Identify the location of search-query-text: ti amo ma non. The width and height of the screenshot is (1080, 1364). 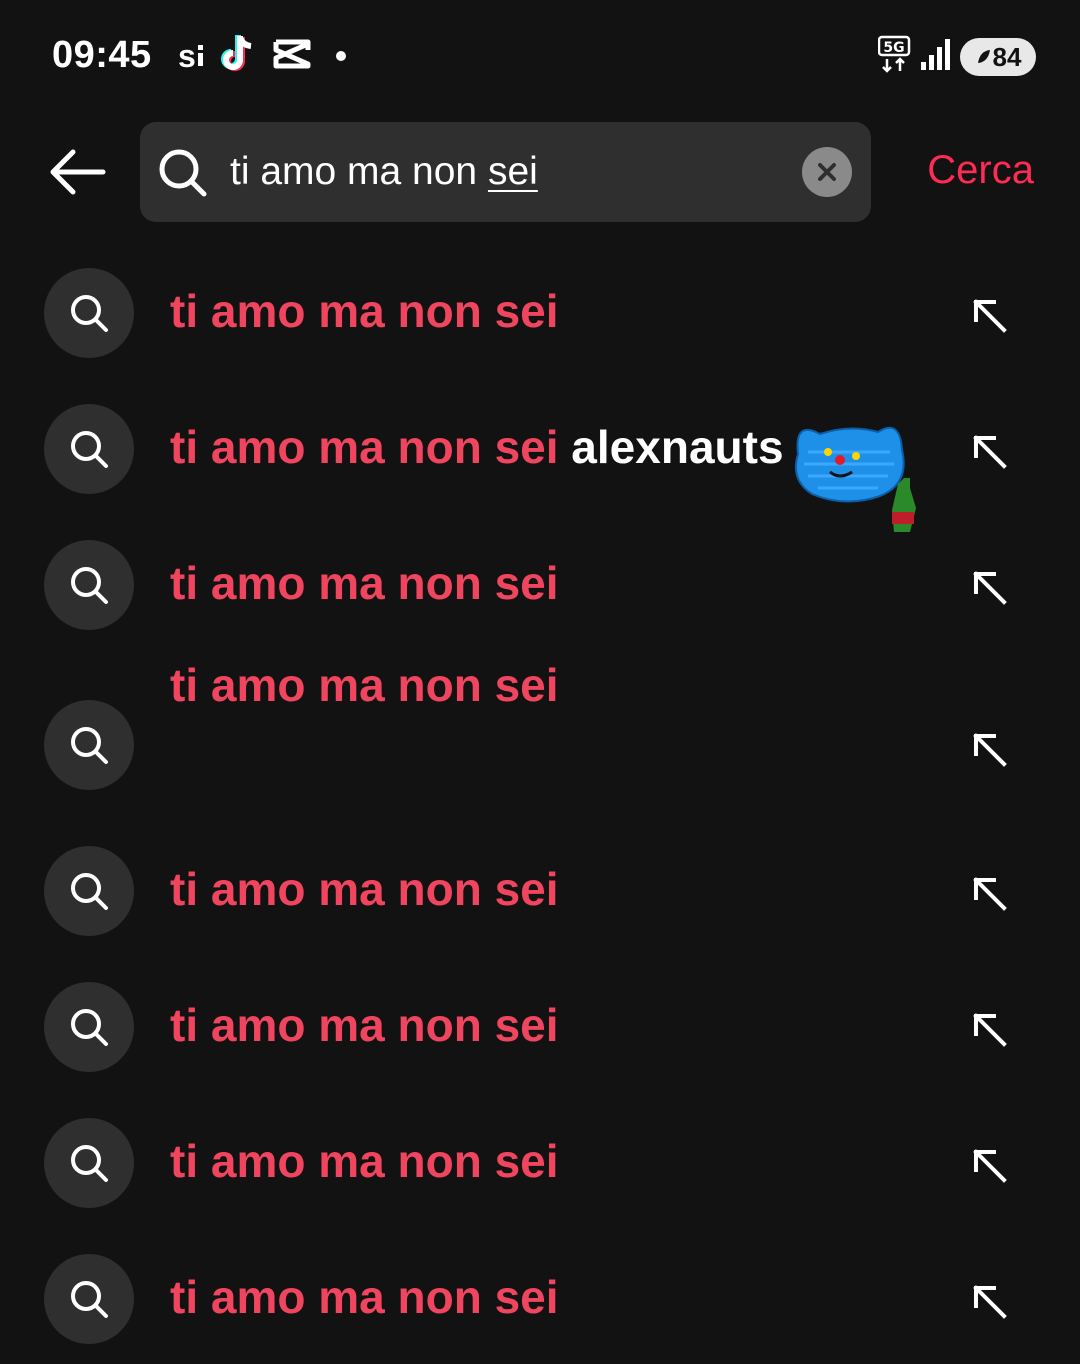
(359, 171).